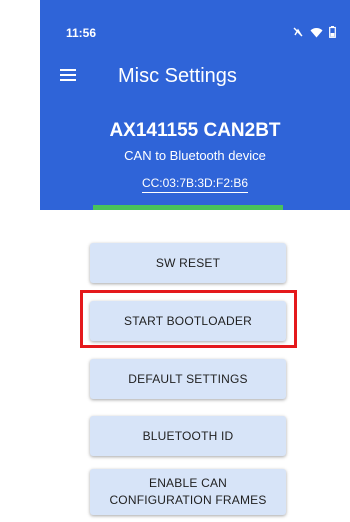 This screenshot has width=350, height=522. What do you see at coordinates (188, 436) in the screenshot?
I see `bluetooth-id-button: BLUETOOTH ID` at bounding box center [188, 436].